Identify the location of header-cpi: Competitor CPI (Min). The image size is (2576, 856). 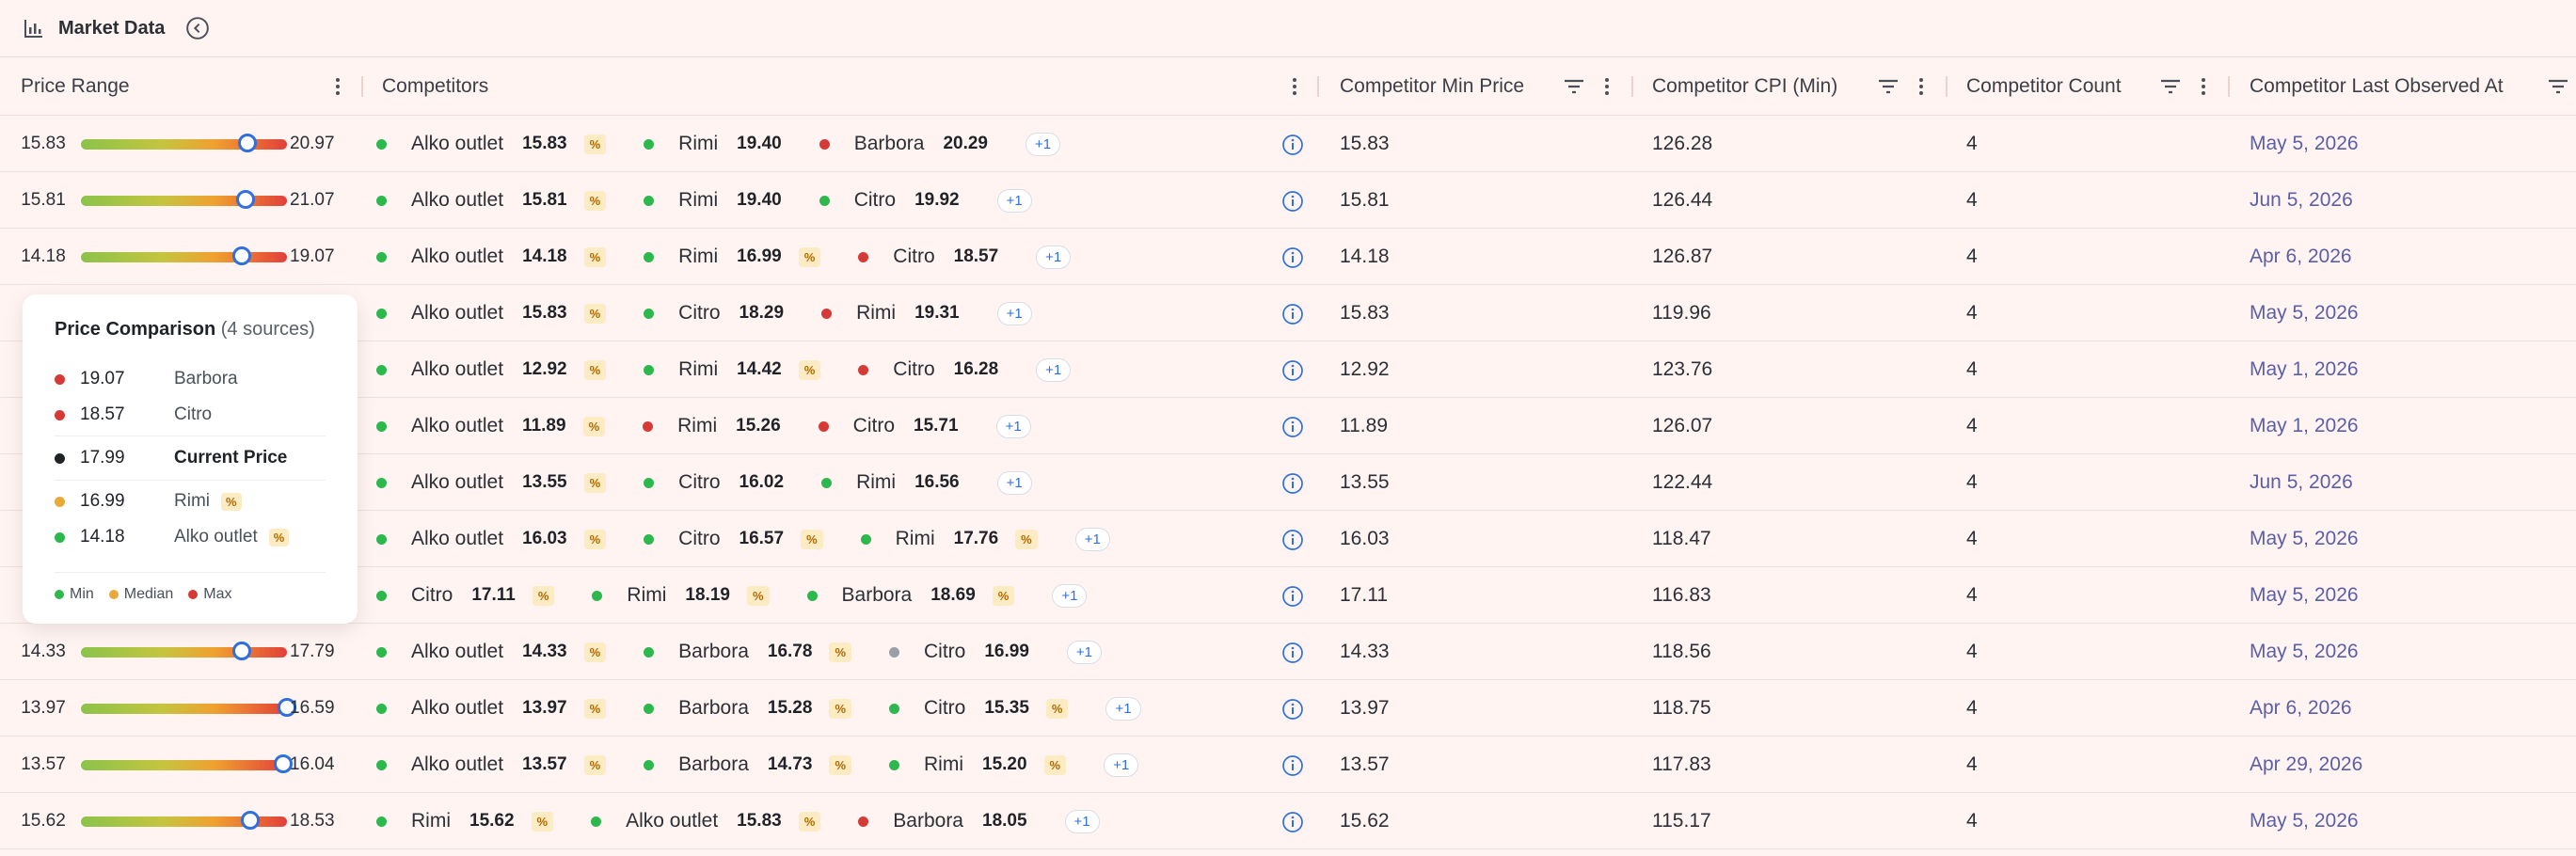
(1745, 86).